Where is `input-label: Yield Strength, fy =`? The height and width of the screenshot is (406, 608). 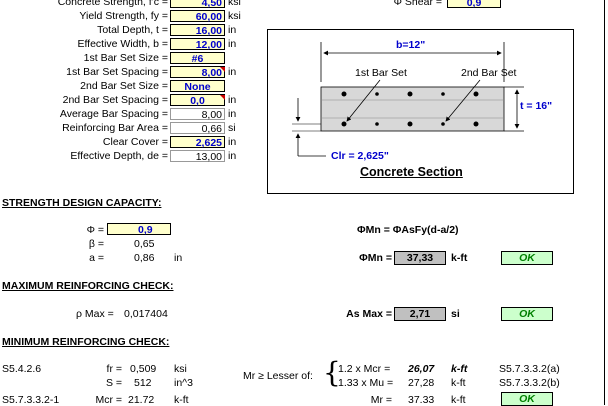
input-label: Yield Strength, fy = is located at coordinates (123, 16).